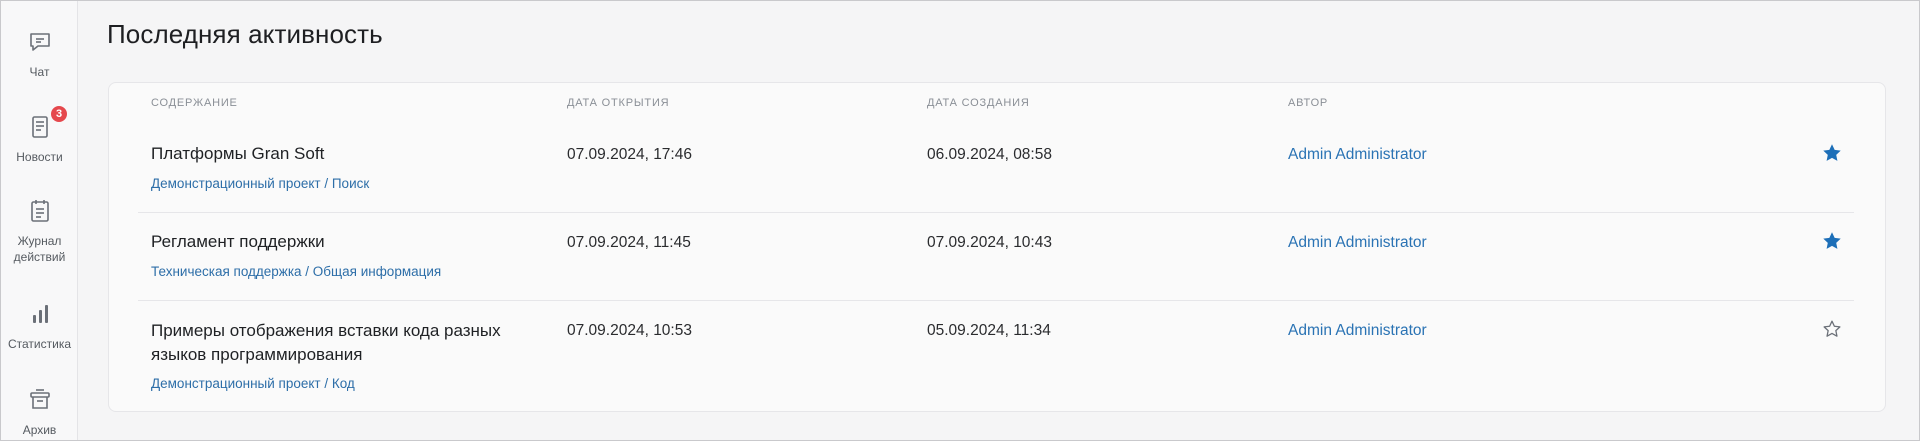 The width and height of the screenshot is (1920, 441). Describe the element at coordinates (296, 271) in the screenshot. I see `document-path-link: Техническая поддержка / Общая информация` at that location.